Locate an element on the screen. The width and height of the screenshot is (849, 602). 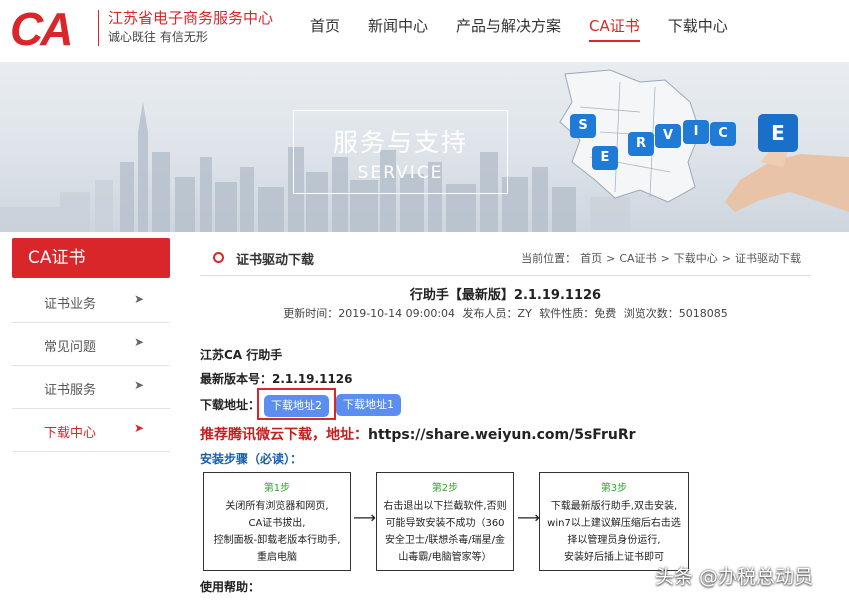
banner-title: 服务与支持 is located at coordinates (400, 142).